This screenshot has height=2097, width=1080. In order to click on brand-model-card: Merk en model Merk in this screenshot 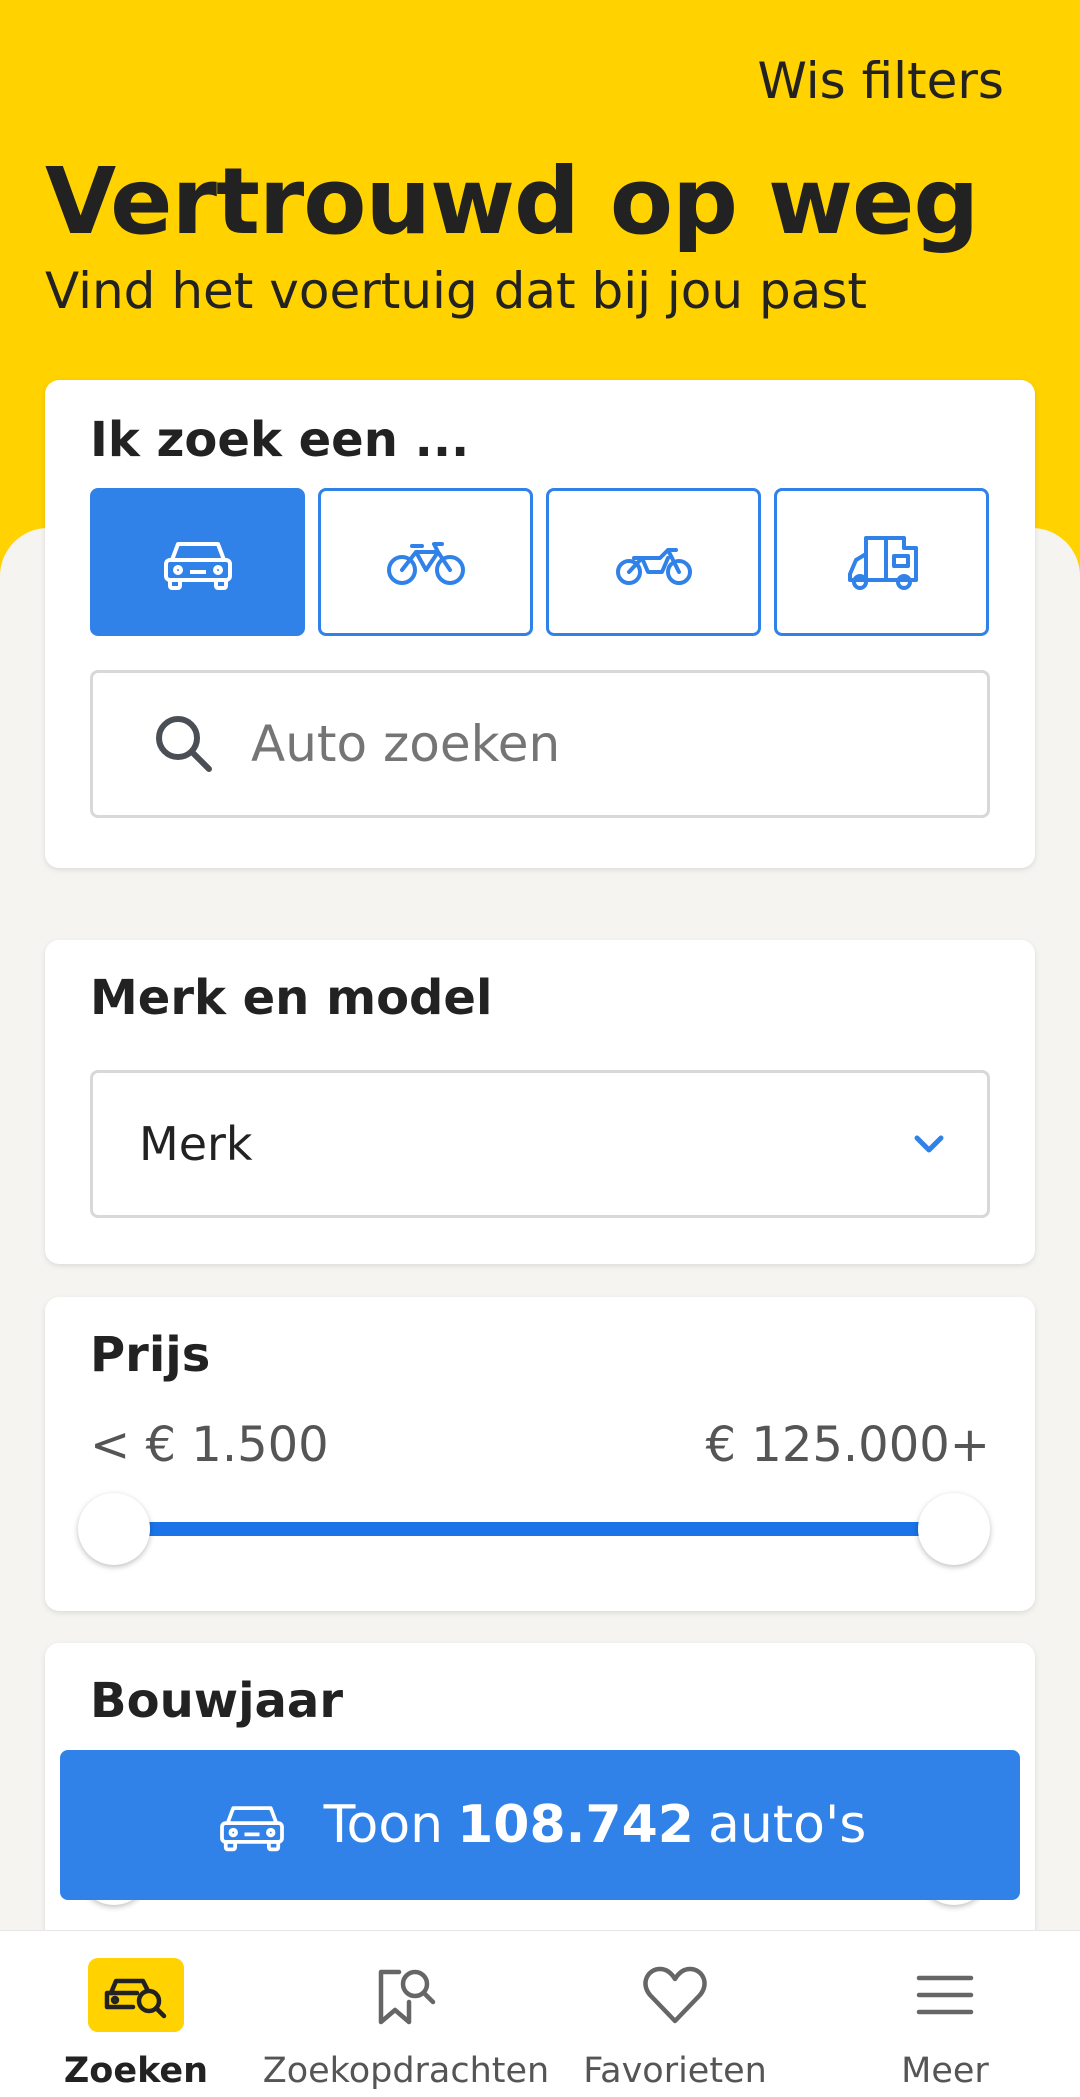, I will do `click(540, 1102)`.